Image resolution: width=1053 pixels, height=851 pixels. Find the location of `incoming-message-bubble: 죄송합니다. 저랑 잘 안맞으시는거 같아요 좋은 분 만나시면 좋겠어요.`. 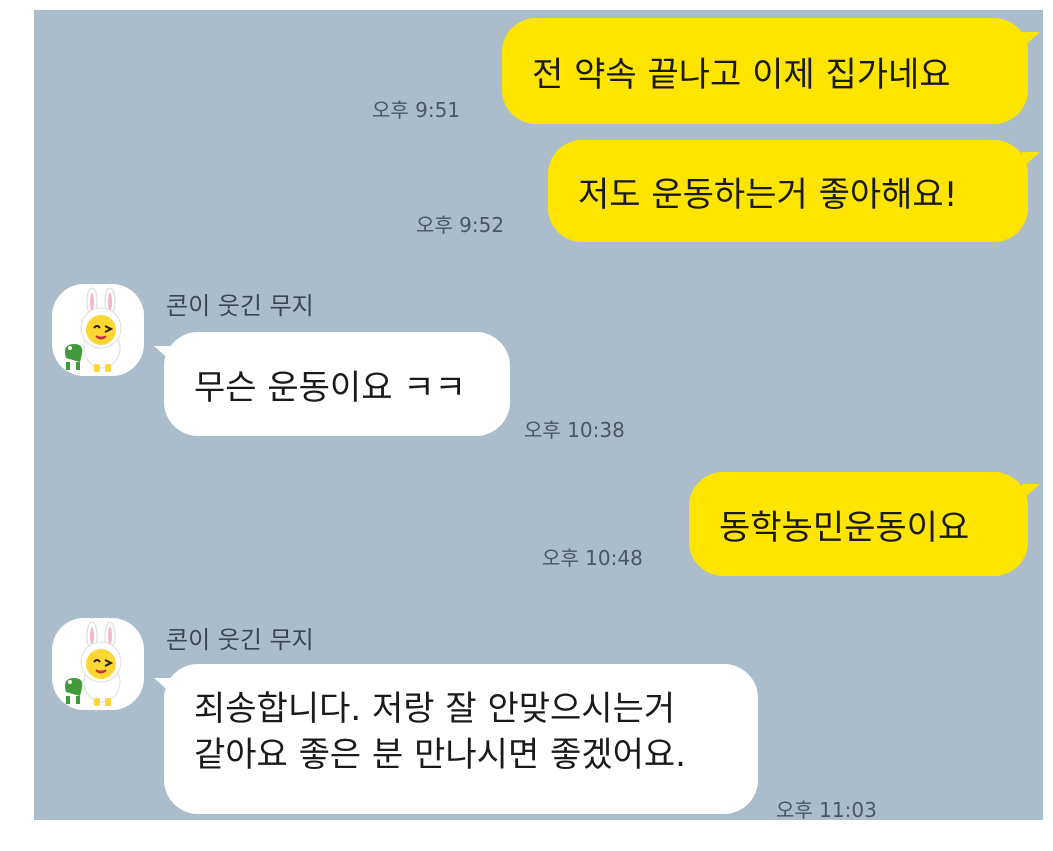

incoming-message-bubble: 죄송합니다. 저랑 잘 안맞으시는거 같아요 좋은 분 만나시면 좋겠어요. is located at coordinates (461, 739).